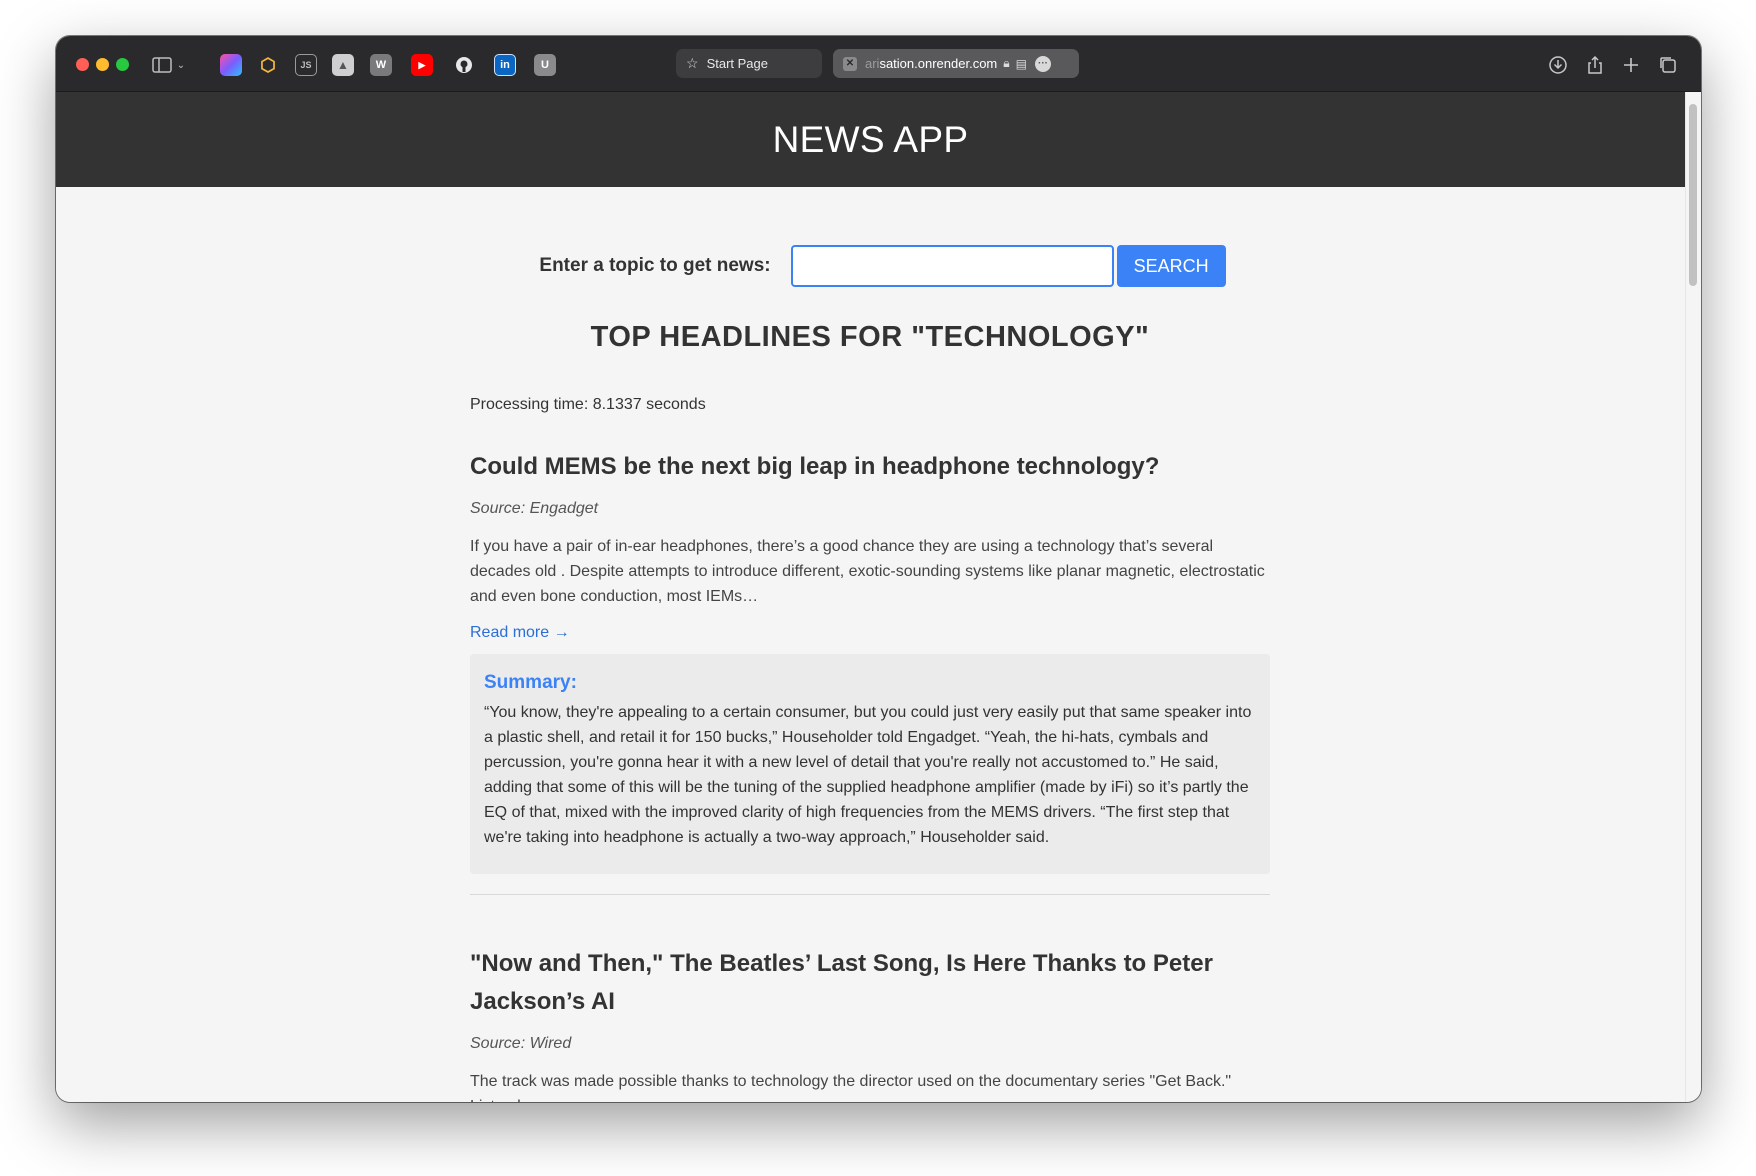  I want to click on tab-start-page: ☆ Start Page, so click(749, 63).